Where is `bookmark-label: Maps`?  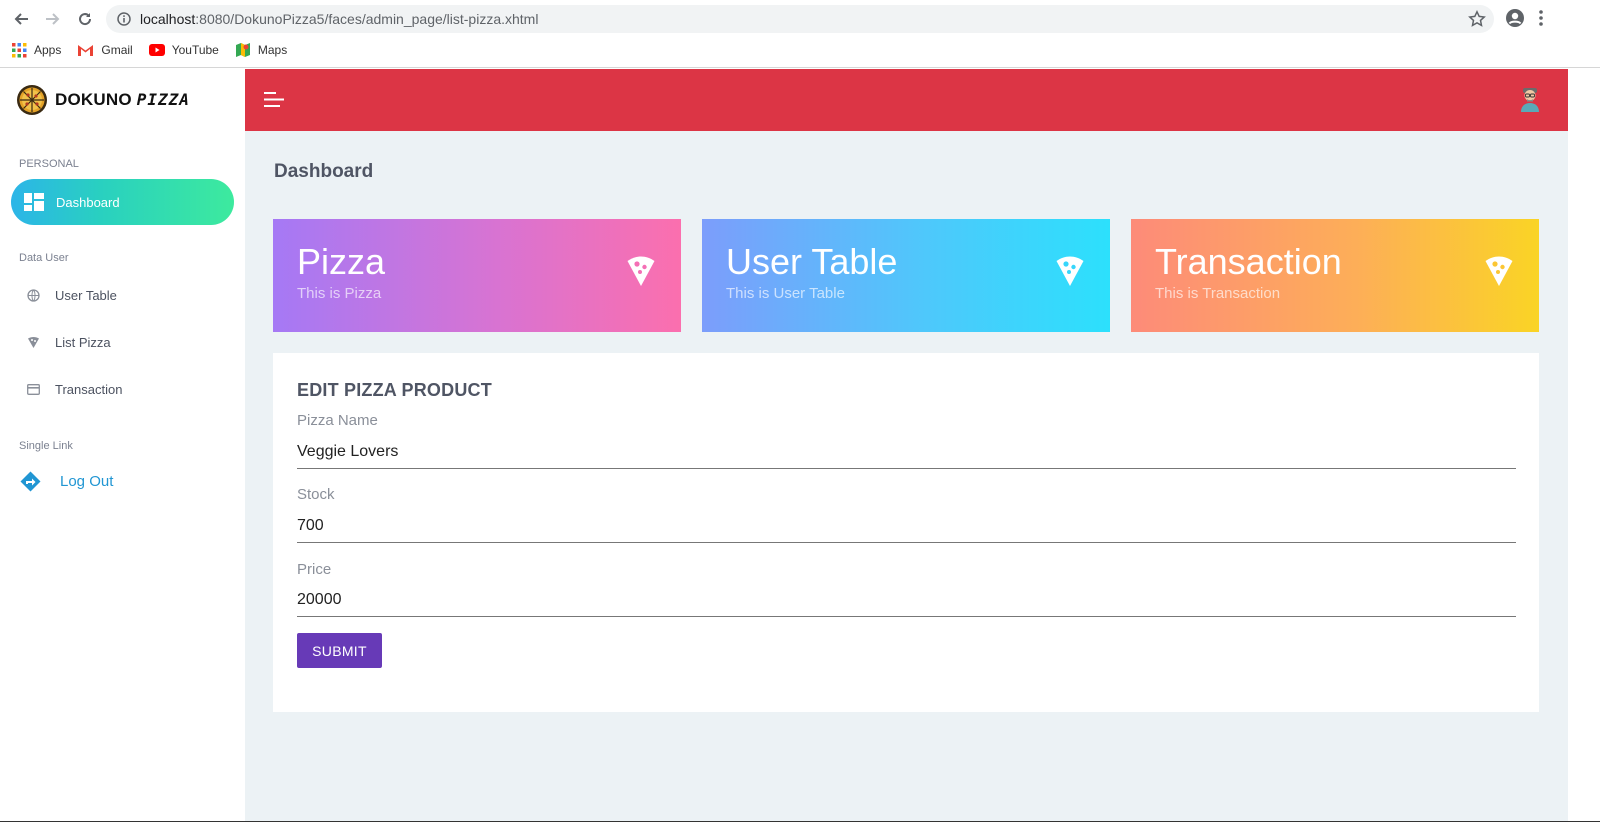
bookmark-label: Maps is located at coordinates (272, 50).